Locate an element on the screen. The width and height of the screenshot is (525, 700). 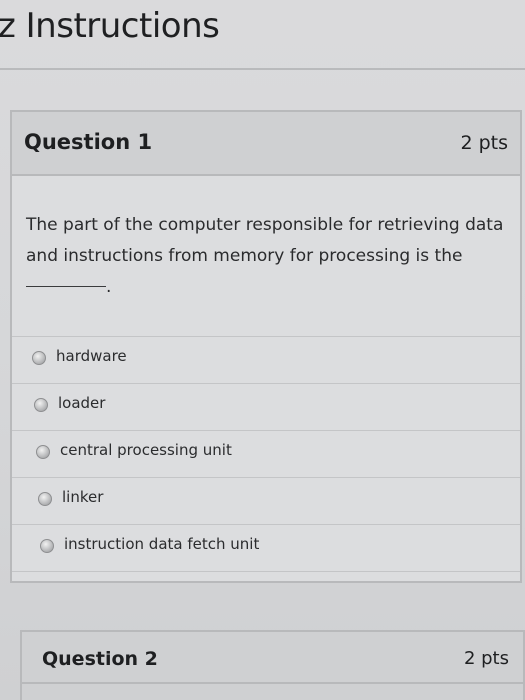
question-2-label: Question 2 is located at coordinates (100, 659).